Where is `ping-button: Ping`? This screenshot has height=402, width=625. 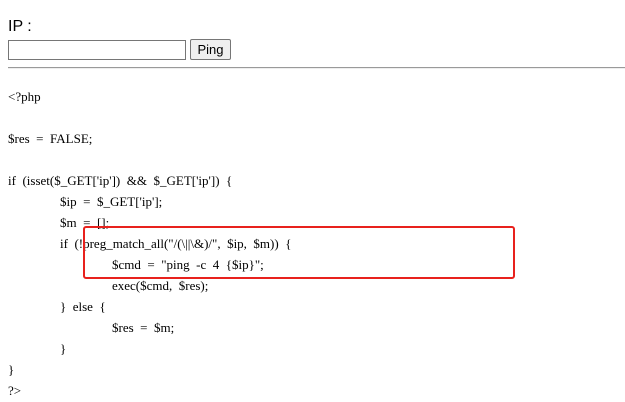 ping-button: Ping is located at coordinates (210, 49).